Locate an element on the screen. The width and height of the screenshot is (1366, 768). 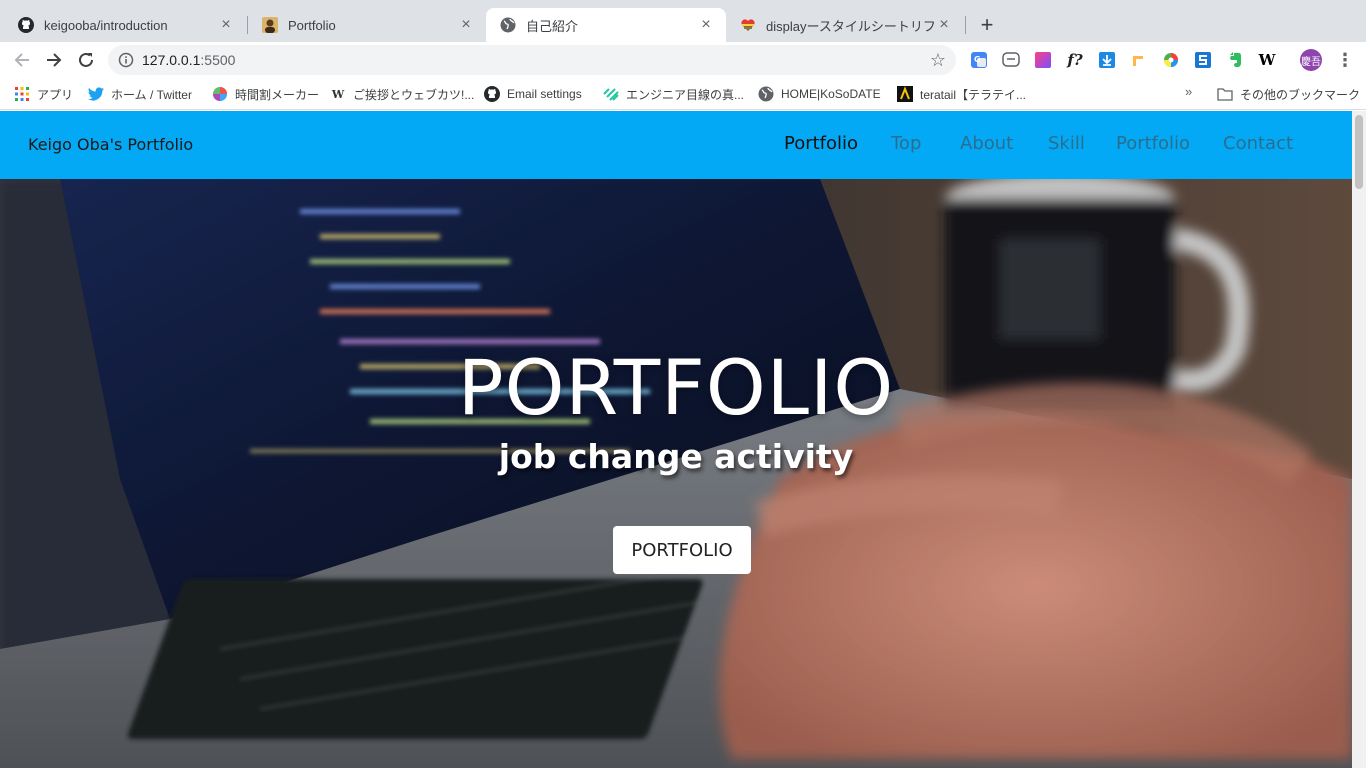
url-host: 127.0.0.1 is located at coordinates (171, 60).